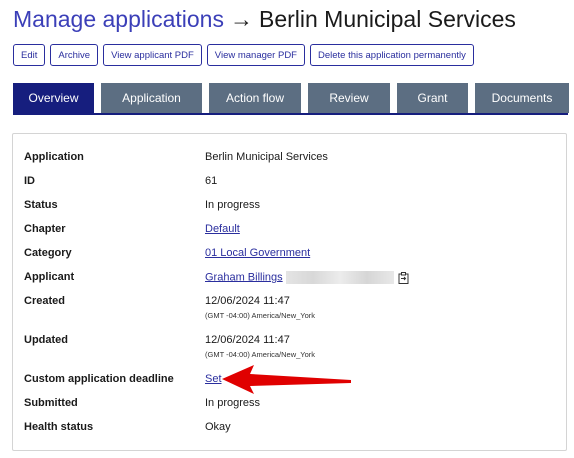  Describe the element at coordinates (151, 98) in the screenshot. I see `tab-application: Application` at that location.